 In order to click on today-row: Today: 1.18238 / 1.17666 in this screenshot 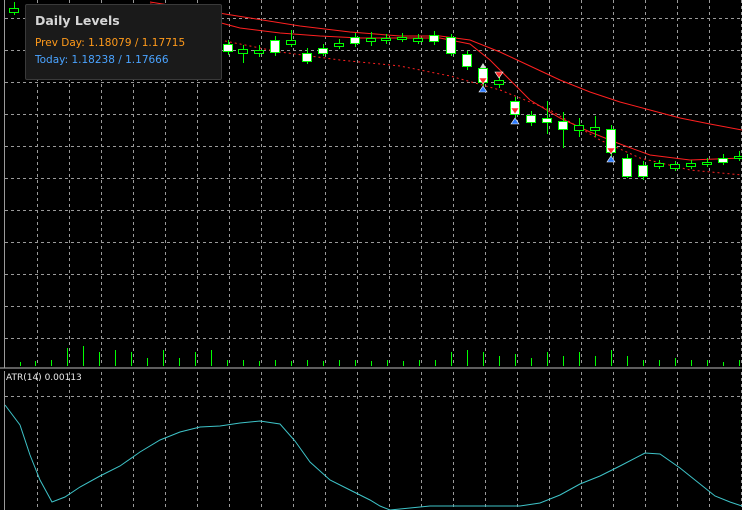, I will do `click(123, 60)`.